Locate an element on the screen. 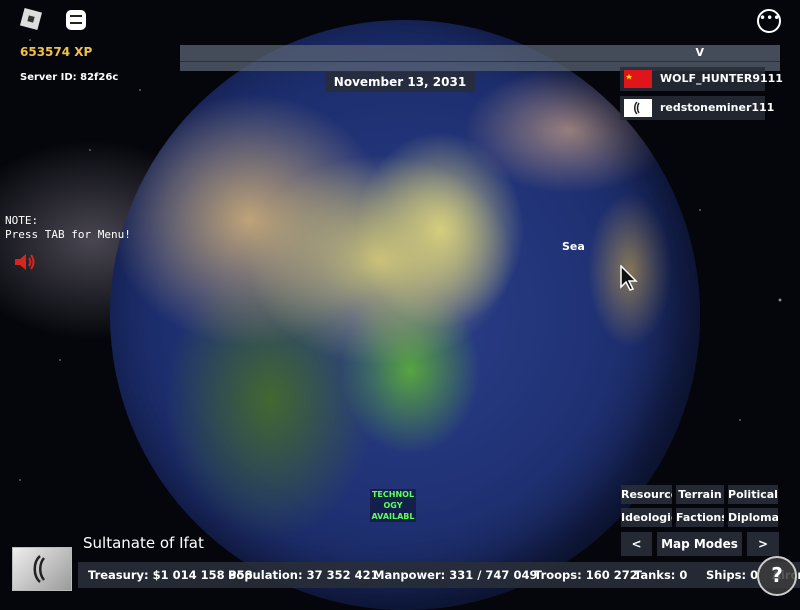 The height and width of the screenshot is (610, 800). chat-icon is located at coordinates (76, 20).